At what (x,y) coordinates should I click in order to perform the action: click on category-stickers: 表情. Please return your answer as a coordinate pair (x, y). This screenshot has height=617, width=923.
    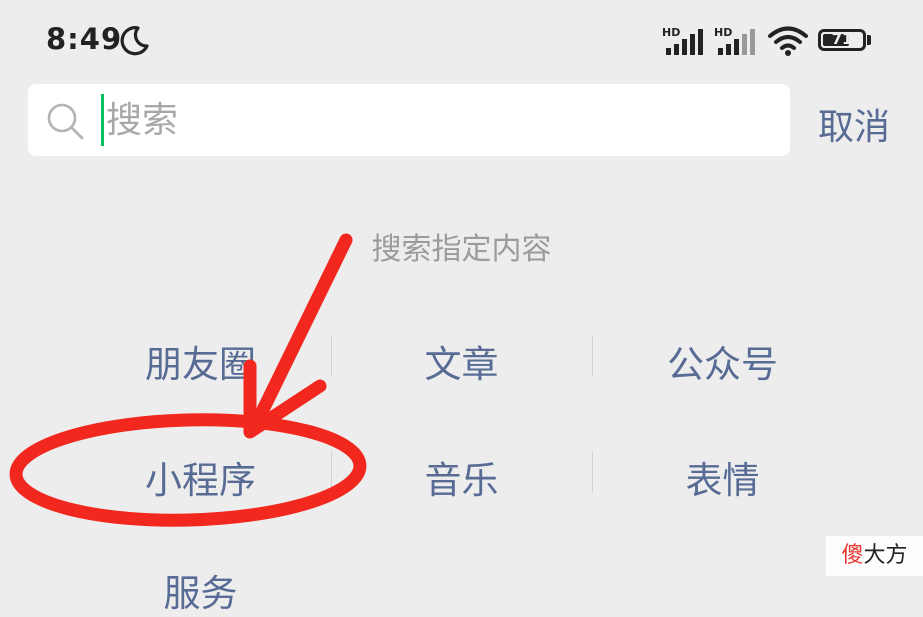
    Looking at the image, I should click on (722, 477).